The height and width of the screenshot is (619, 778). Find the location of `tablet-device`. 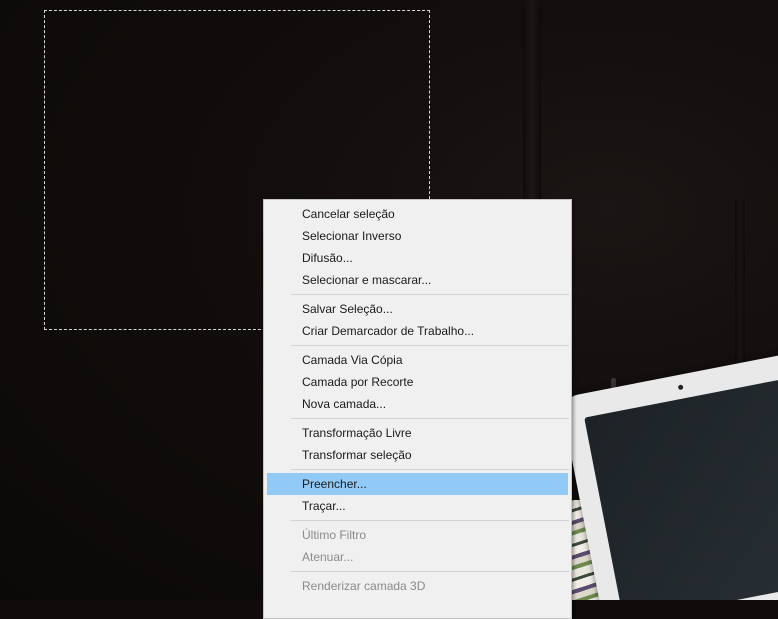

tablet-device is located at coordinates (669, 470).